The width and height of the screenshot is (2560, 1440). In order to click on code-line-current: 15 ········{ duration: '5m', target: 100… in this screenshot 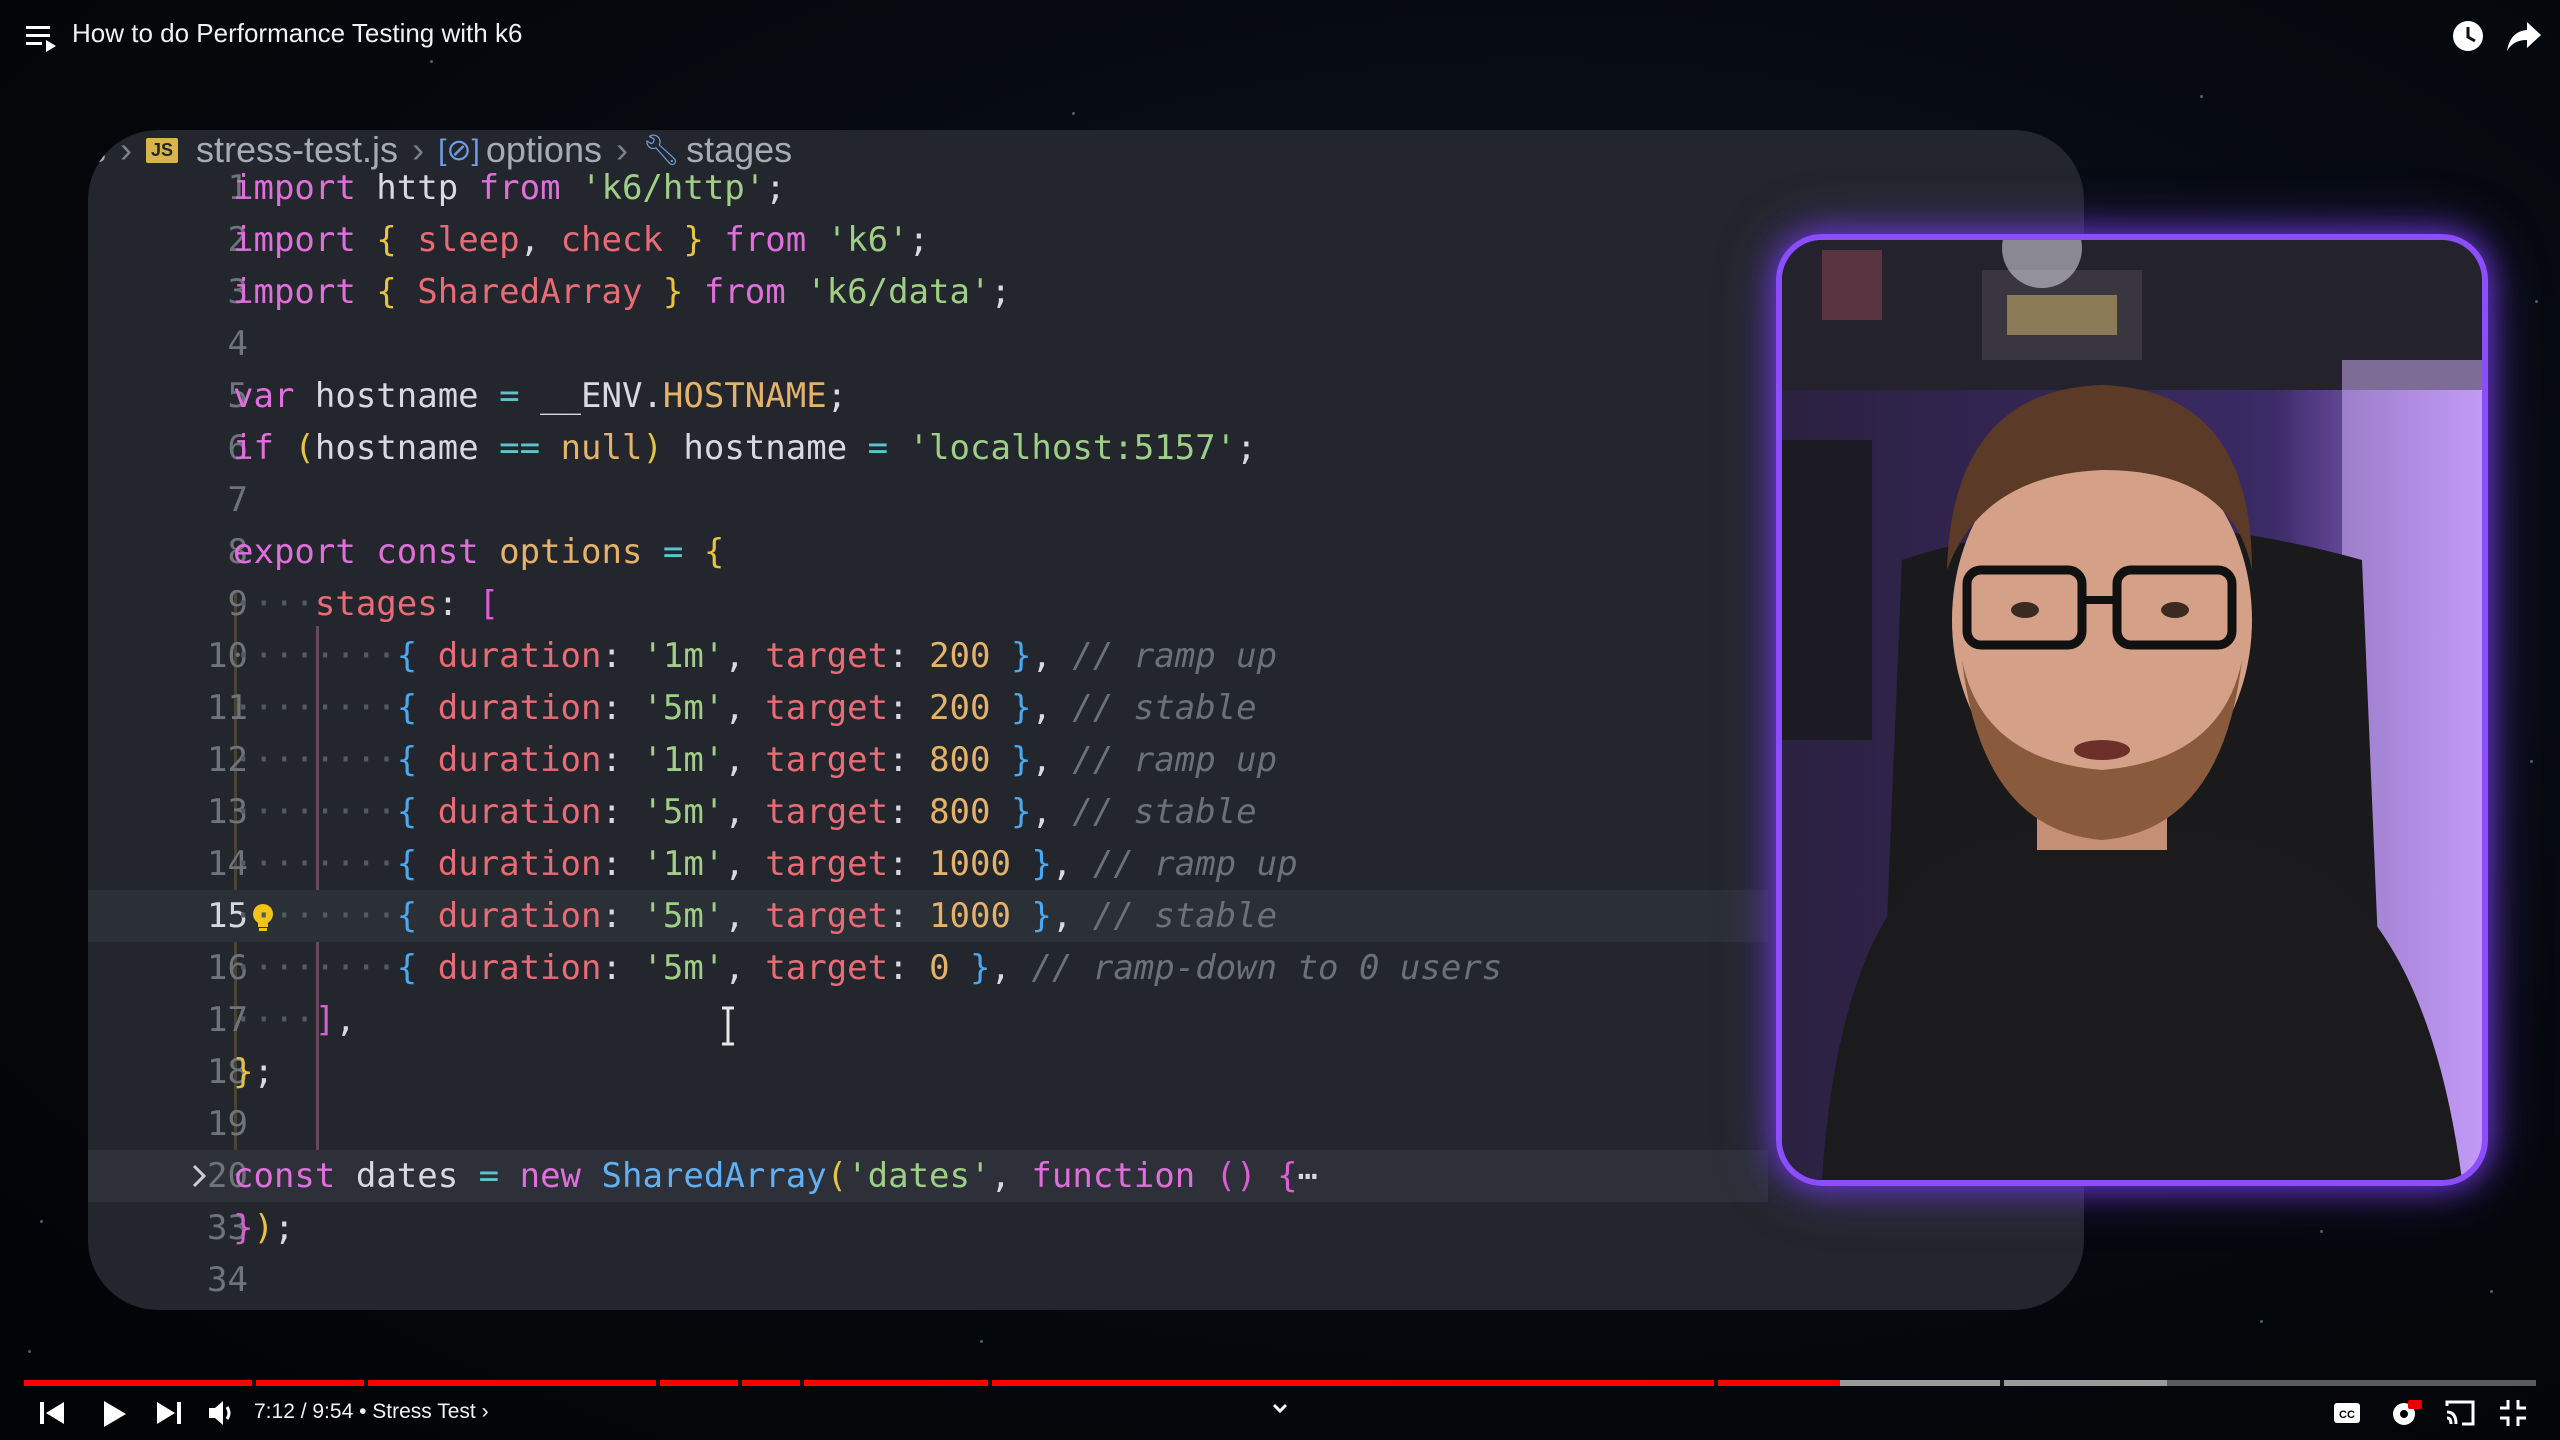, I will do `click(928, 916)`.